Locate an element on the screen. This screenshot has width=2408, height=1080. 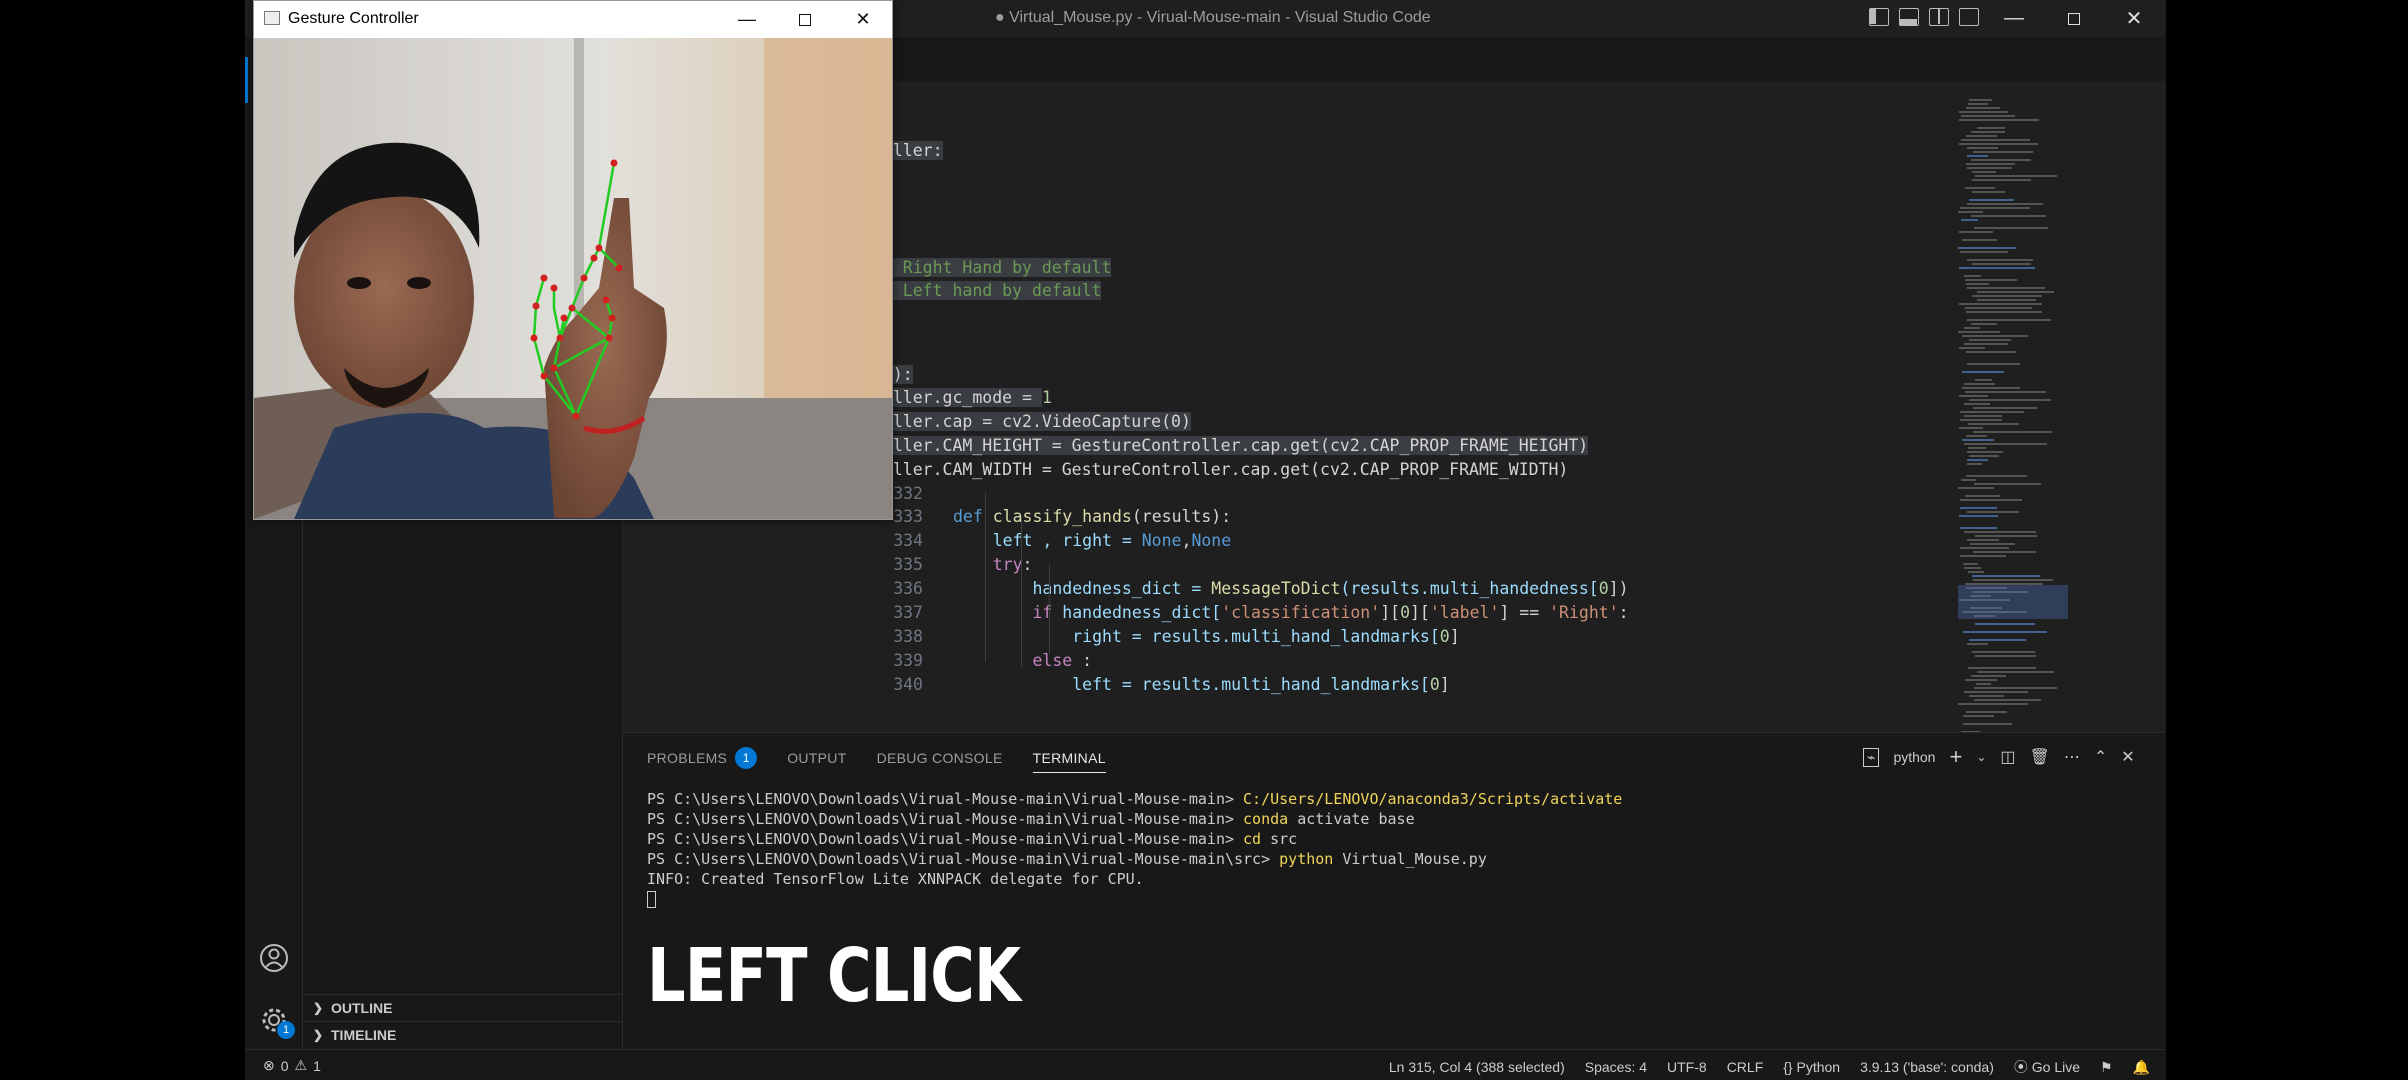
terminal-args: Virtual_Mouse.py is located at coordinates (1410, 859).